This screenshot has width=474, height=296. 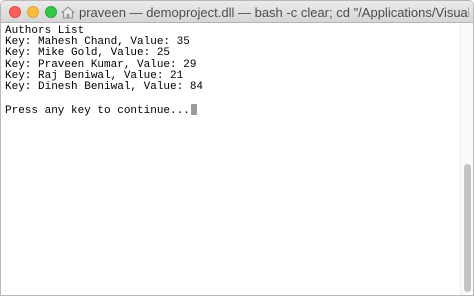 I want to click on maximize-button, so click(x=51, y=12).